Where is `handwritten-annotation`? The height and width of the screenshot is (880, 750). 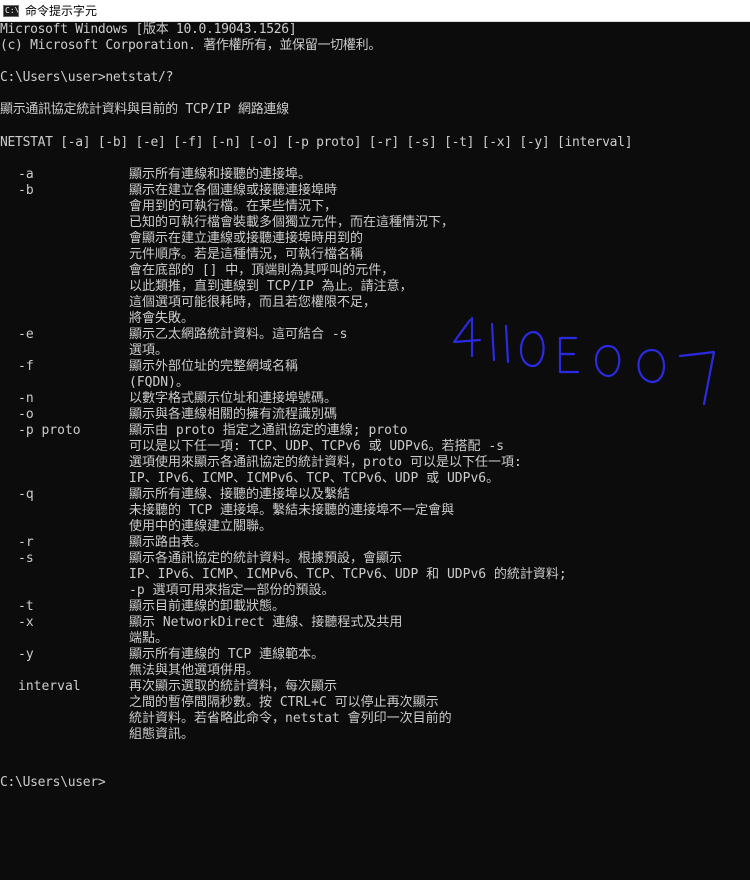 handwritten-annotation is located at coordinates (584, 361).